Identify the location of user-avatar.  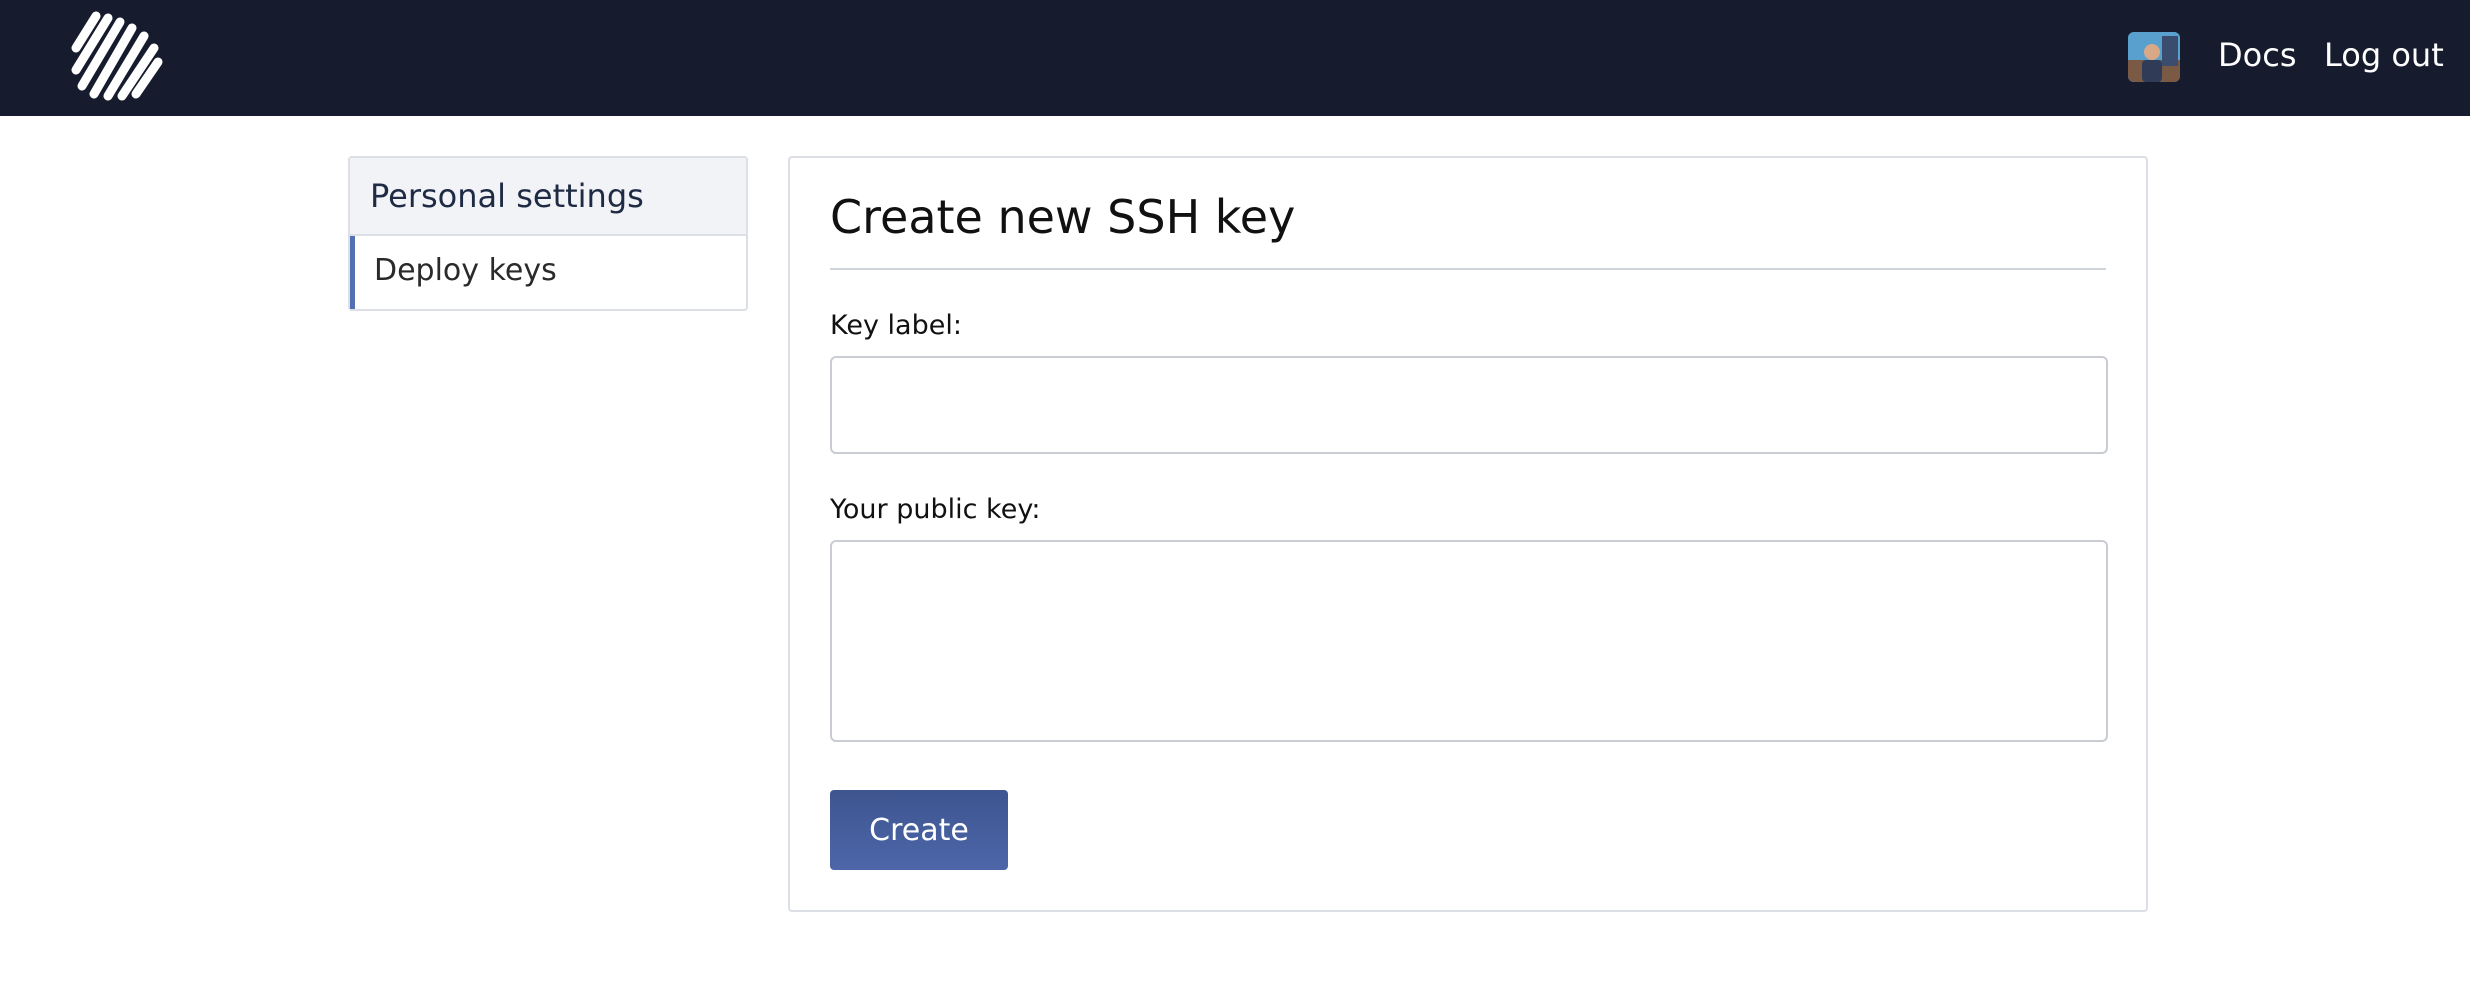
(2154, 57).